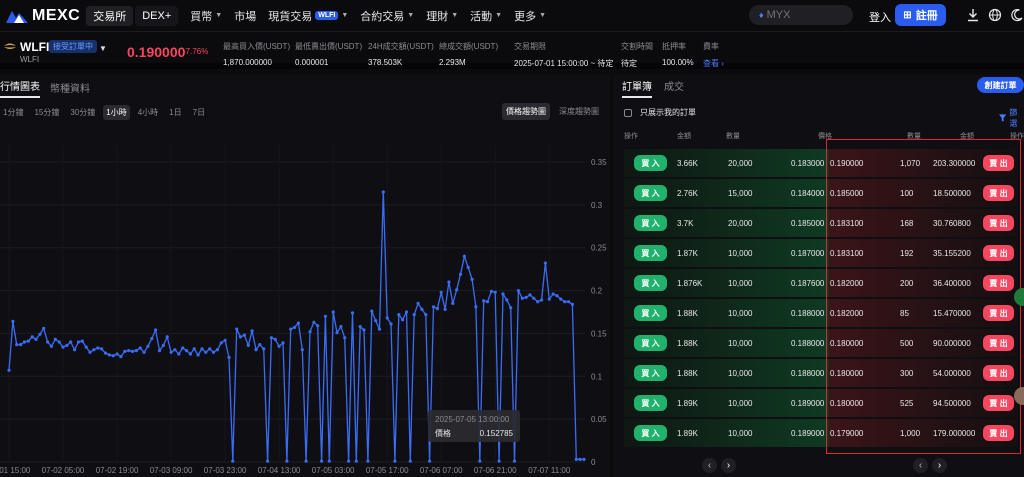 The width and height of the screenshot is (1024, 477). I want to click on nav-item-markets: 市場, so click(245, 16).